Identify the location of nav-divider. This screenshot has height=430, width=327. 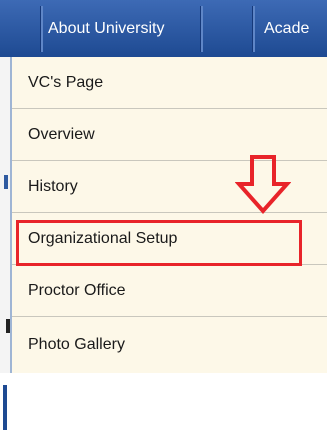
(201, 29).